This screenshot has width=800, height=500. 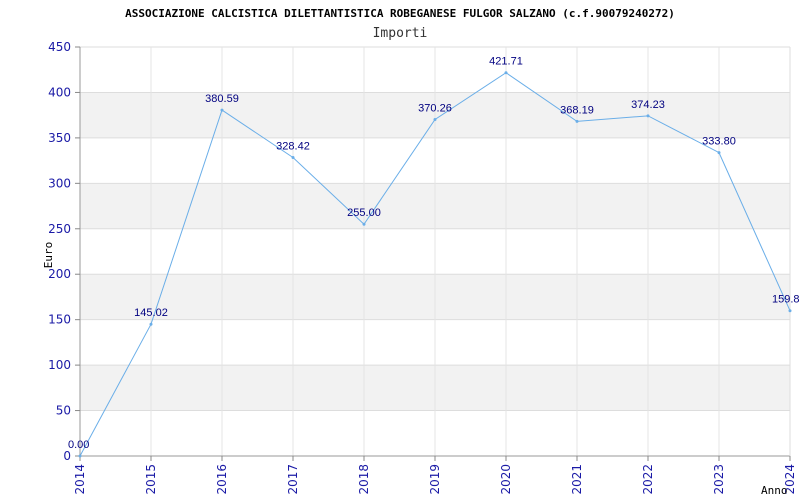 What do you see at coordinates (293, 147) in the screenshot?
I see `data-label: 328.42` at bounding box center [293, 147].